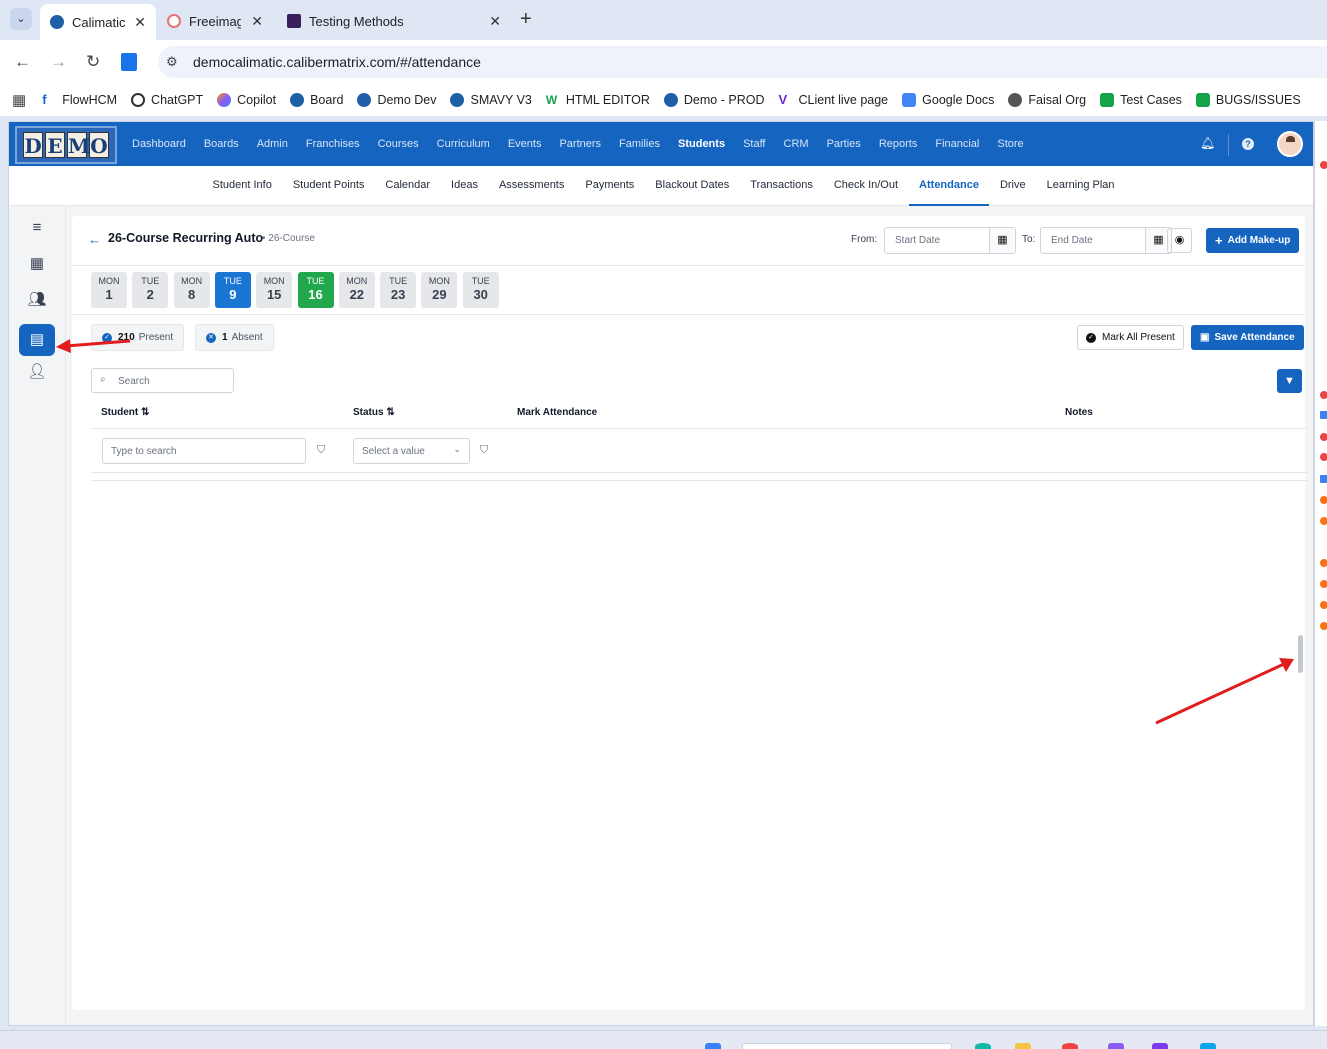 Image resolution: width=1327 pixels, height=1049 pixels. I want to click on start-date-field: Start Date ▦, so click(950, 240).